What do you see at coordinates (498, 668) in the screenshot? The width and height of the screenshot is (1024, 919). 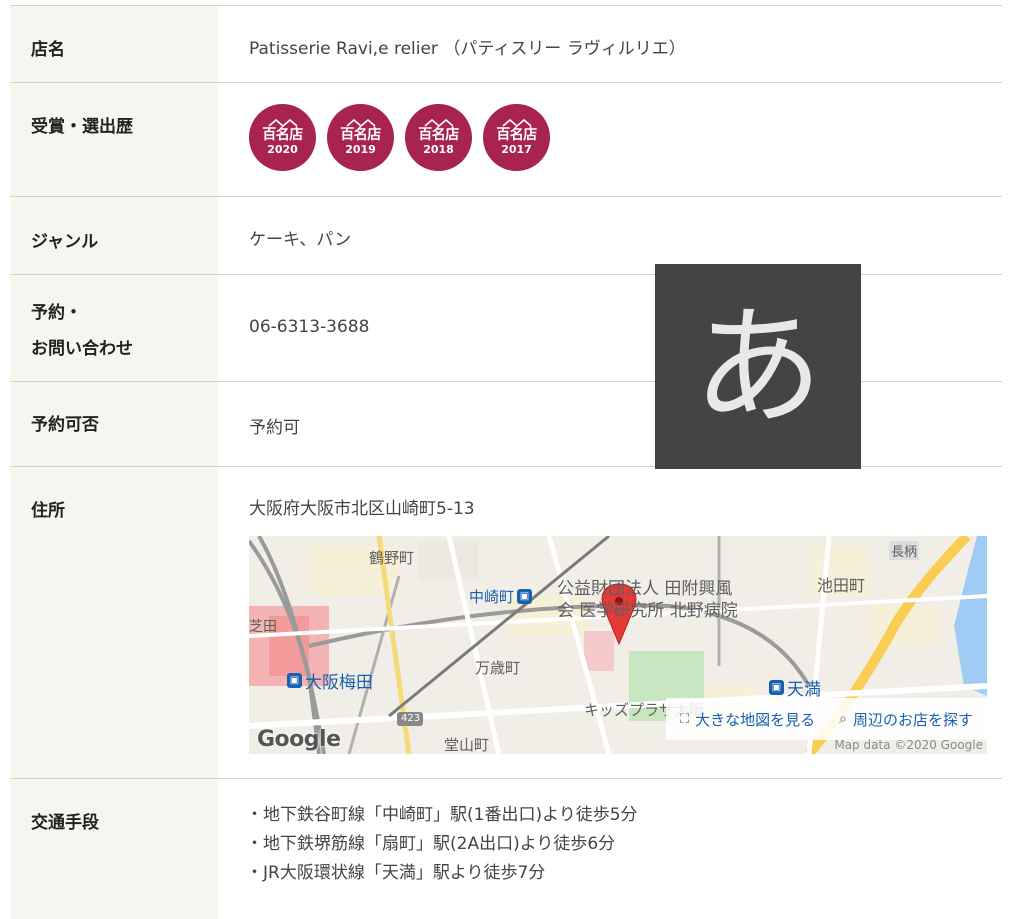 I see `map-label: 万歳町` at bounding box center [498, 668].